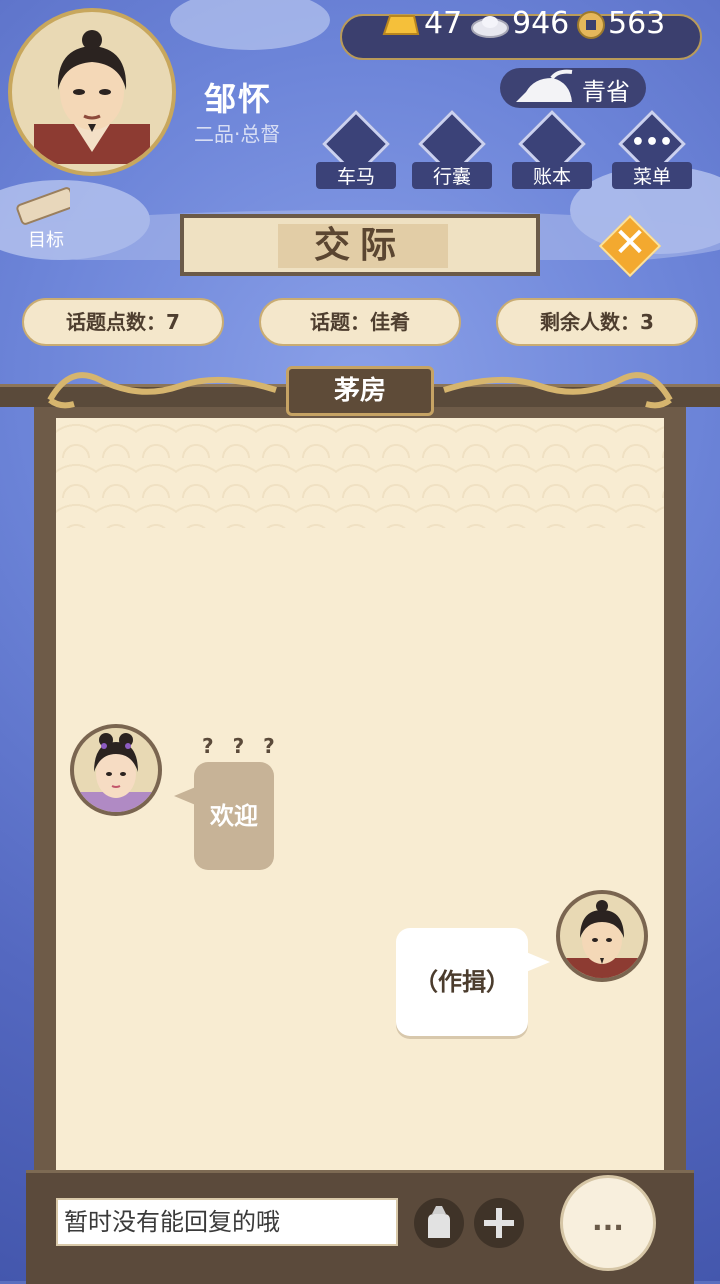 The image size is (720, 1284). I want to click on remaining-pill: 剩余人数：3, so click(597, 322).